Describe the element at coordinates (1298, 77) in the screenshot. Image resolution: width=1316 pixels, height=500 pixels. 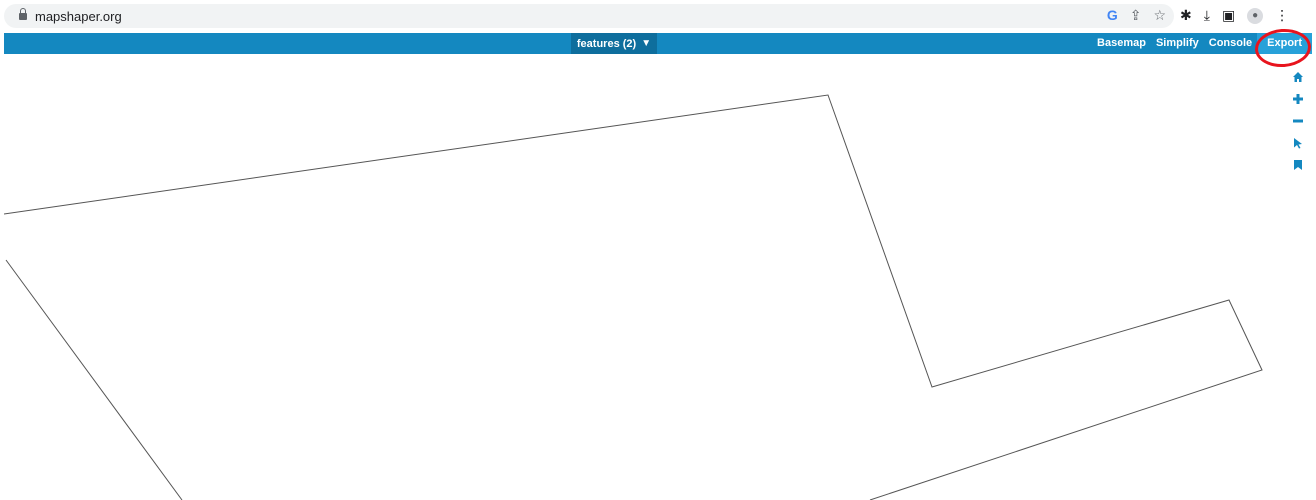
I see `home-icon` at that location.